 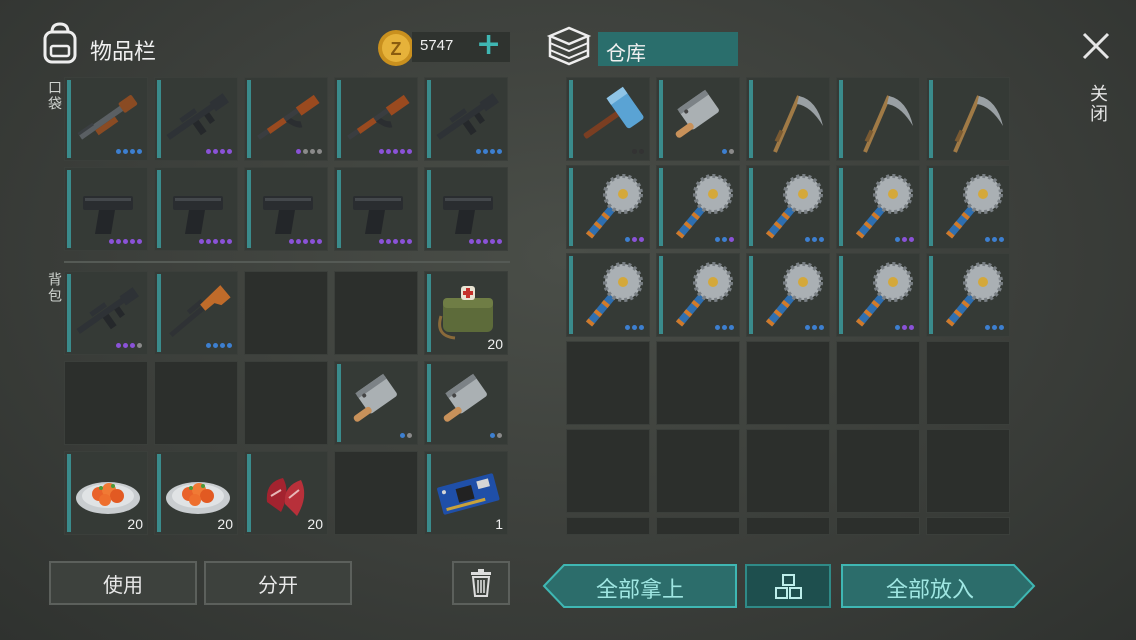 What do you see at coordinates (437, 45) in the screenshot?
I see `coin-count: 5747` at bounding box center [437, 45].